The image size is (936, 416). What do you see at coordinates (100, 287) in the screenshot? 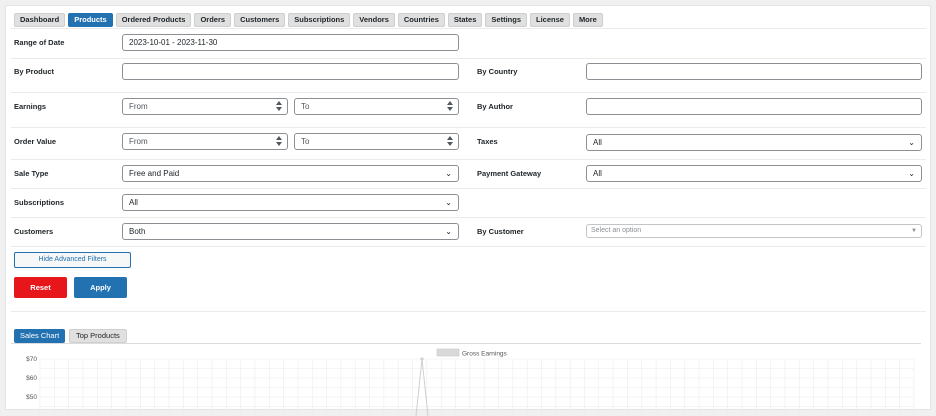
I see `apply-button: Apply` at bounding box center [100, 287].